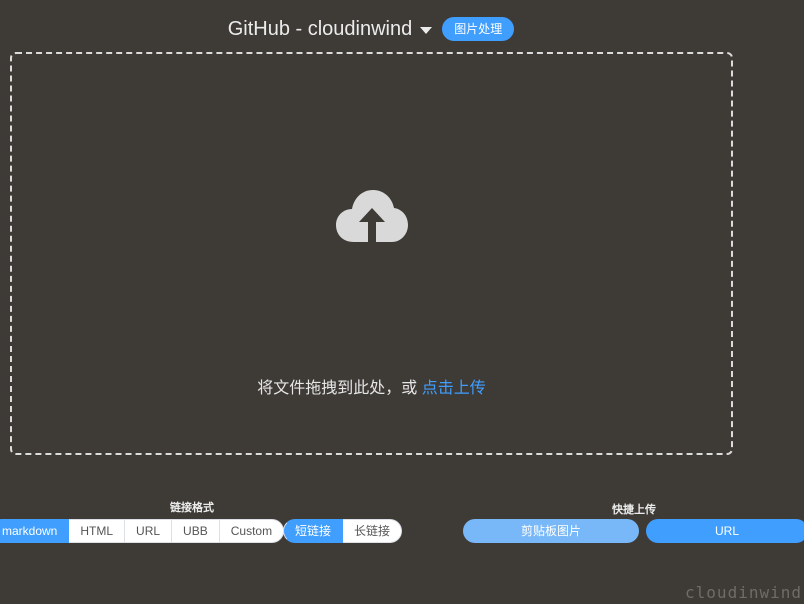 This screenshot has height=604, width=804. I want to click on watermark: cloudinwind, so click(743, 592).